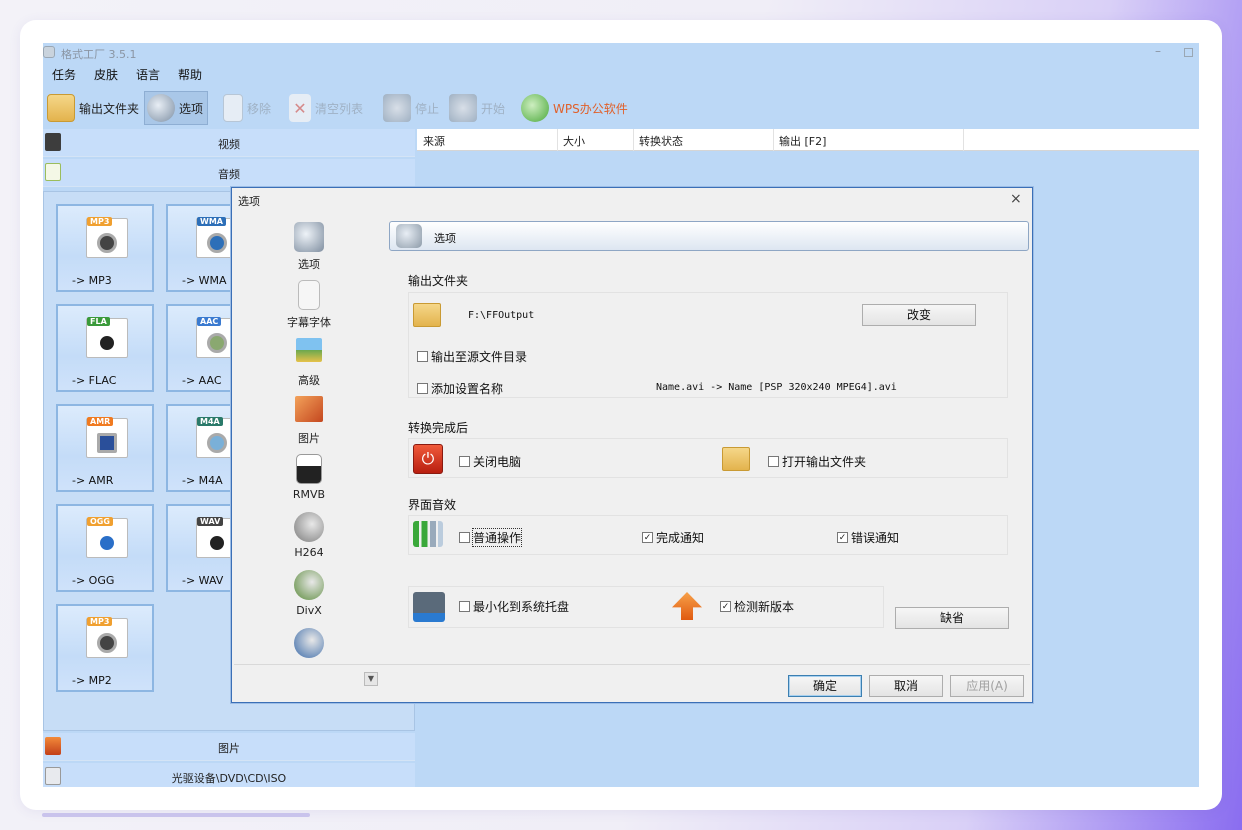 This screenshot has height=830, width=1242. I want to click on nav-picture: 图片, so click(309, 419).